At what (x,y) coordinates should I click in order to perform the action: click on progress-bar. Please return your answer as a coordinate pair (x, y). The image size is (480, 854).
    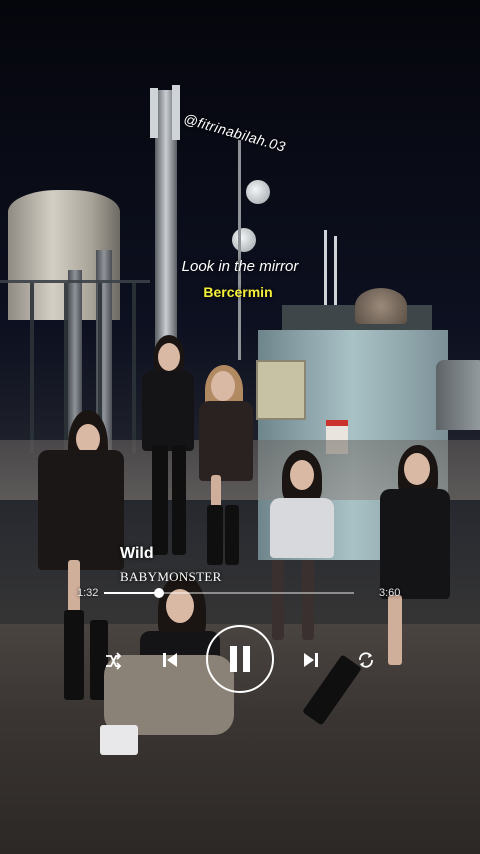
    Looking at the image, I should click on (229, 593).